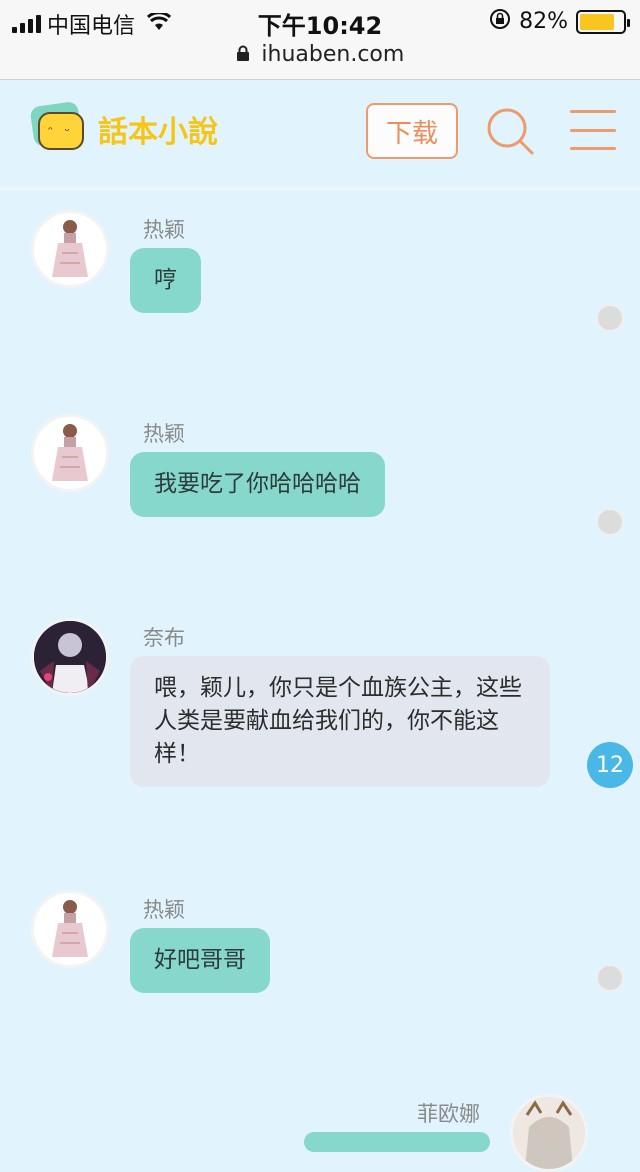 This screenshot has height=1172, width=640. What do you see at coordinates (164, 638) in the screenshot?
I see `sender-name: 奈布` at bounding box center [164, 638].